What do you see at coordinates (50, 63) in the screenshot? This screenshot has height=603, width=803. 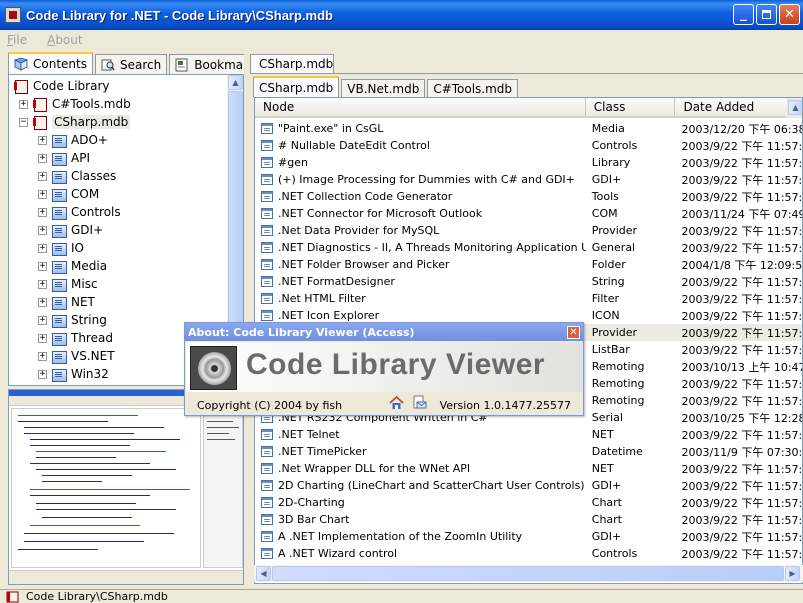 I see `tab-contents: Contents` at bounding box center [50, 63].